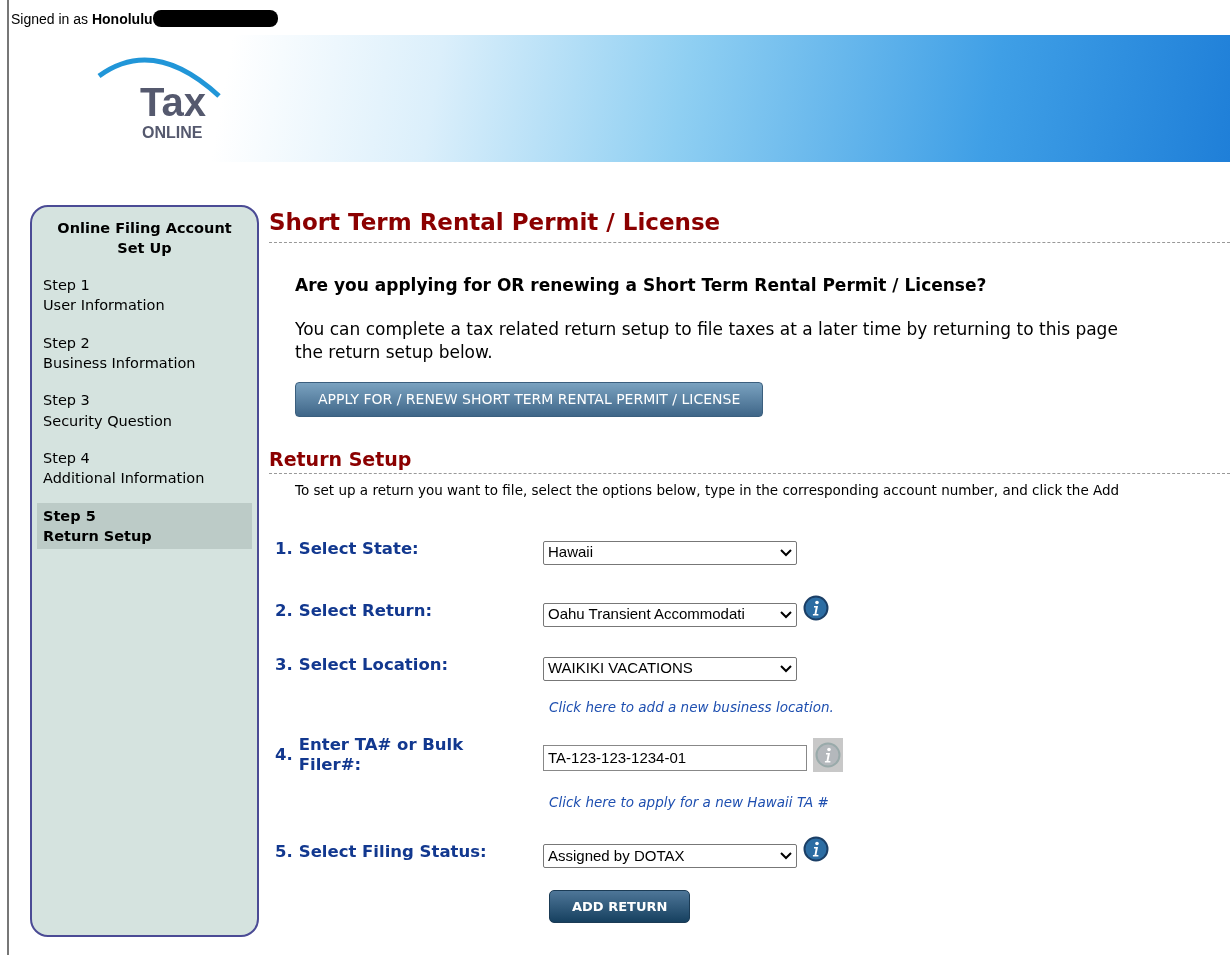 The width and height of the screenshot is (1230, 955). I want to click on field-label: Select Return:, so click(365, 610).